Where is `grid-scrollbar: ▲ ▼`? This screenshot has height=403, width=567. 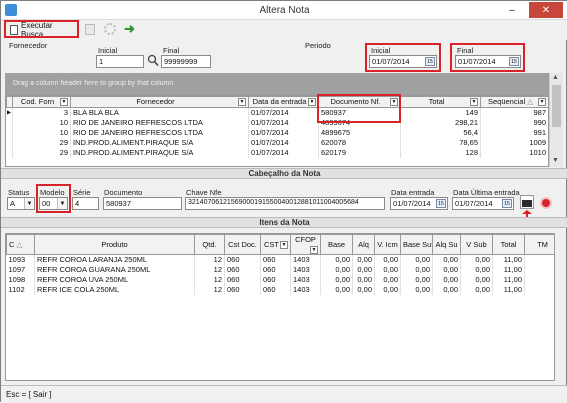 grid-scrollbar: ▲ ▼ is located at coordinates (556, 120).